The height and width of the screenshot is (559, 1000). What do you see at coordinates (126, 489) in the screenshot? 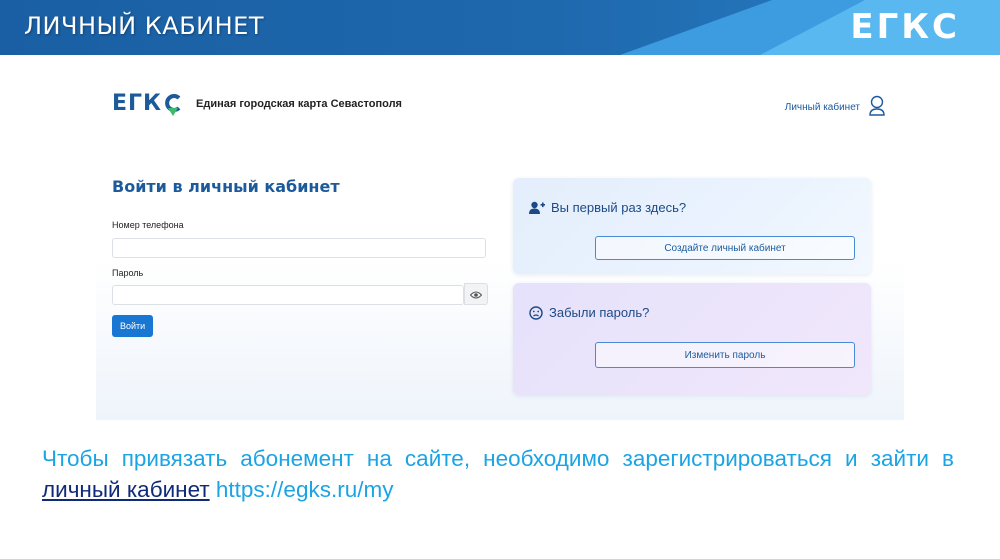
I see `caption-account-link: личный кабинет` at bounding box center [126, 489].